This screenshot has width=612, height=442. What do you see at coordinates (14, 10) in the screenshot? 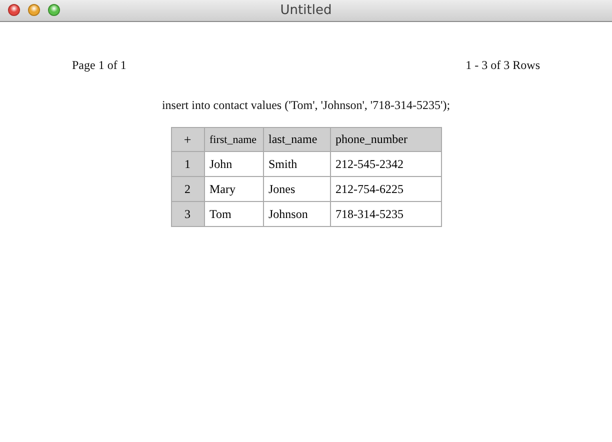
I see `close-button` at bounding box center [14, 10].